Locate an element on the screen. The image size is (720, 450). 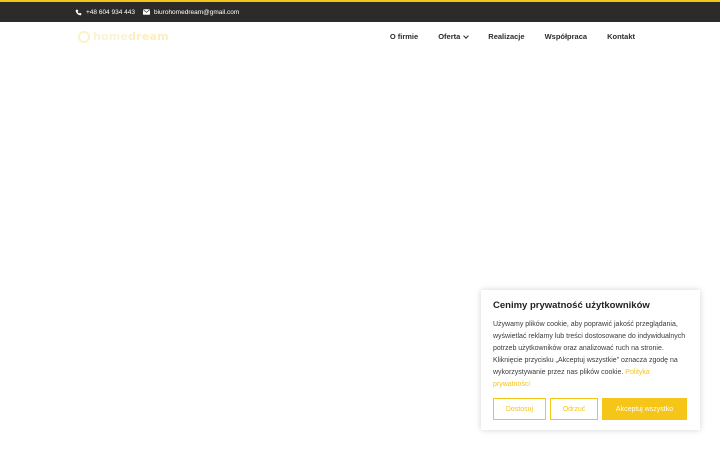
email-address: biurohomedream@gmail.com is located at coordinates (196, 12).